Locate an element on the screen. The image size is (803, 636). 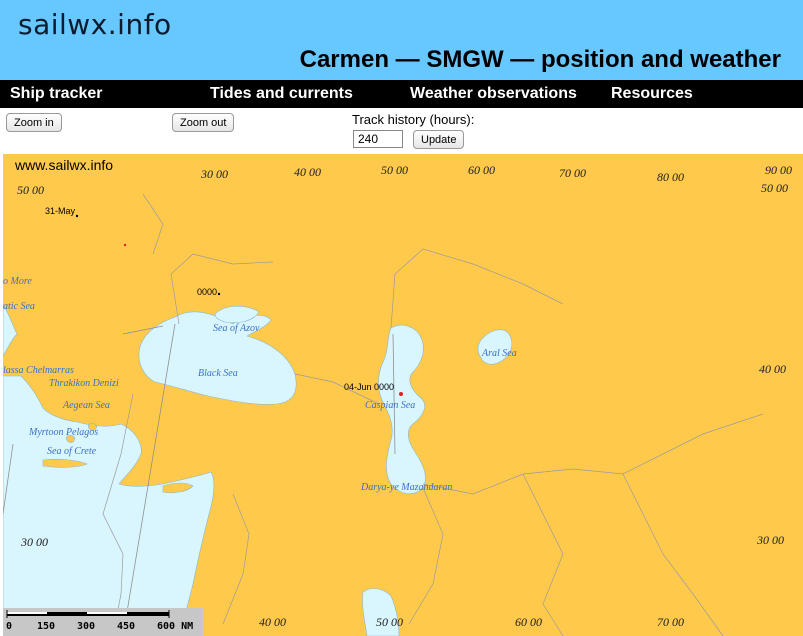
sea-label: atic Sea is located at coordinates (19, 306).